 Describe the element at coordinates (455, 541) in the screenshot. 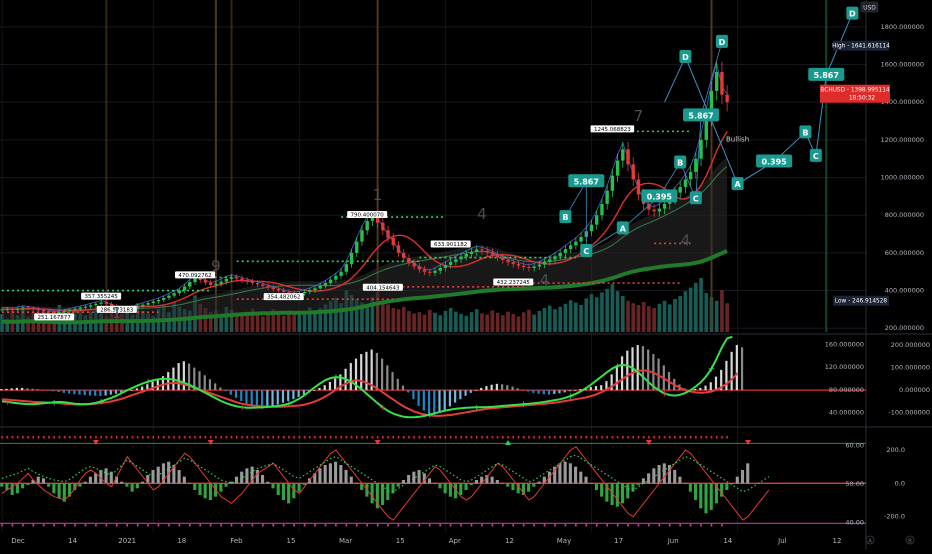

I see `time-tick-label: Apr` at that location.